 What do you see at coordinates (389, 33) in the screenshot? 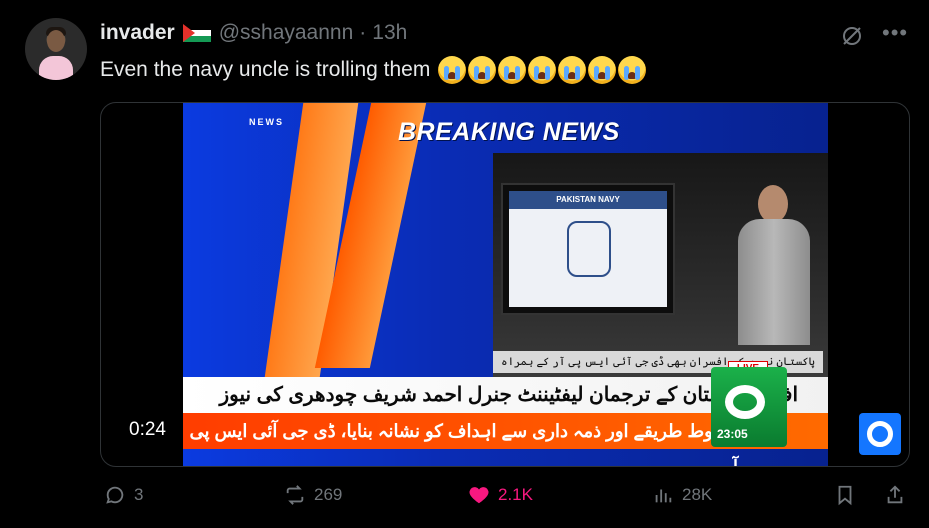
I see `post-time: 13h` at bounding box center [389, 33].